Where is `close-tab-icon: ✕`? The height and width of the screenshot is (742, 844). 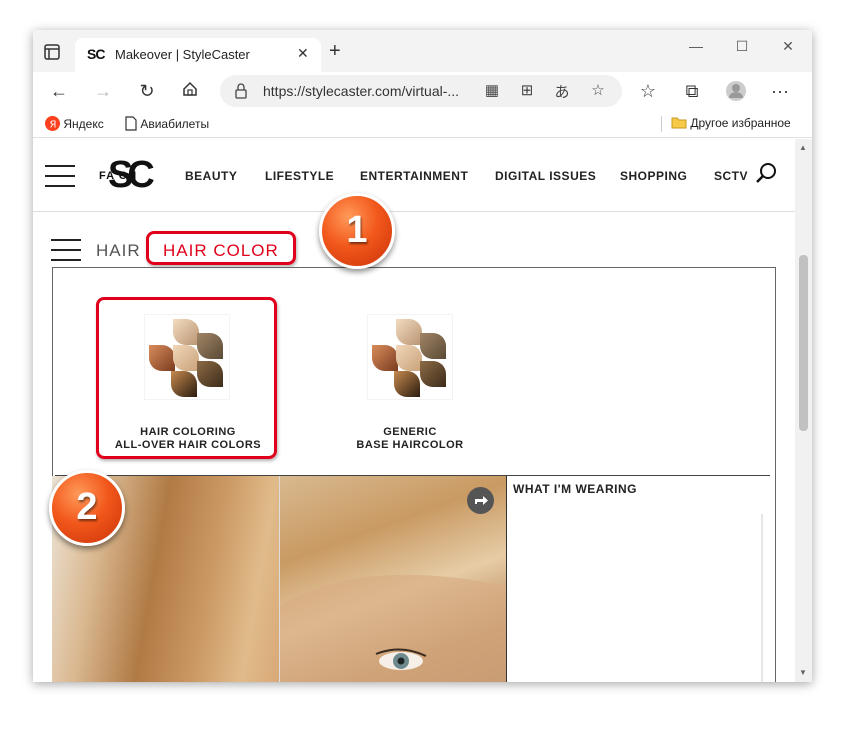
close-tab-icon: ✕ is located at coordinates (303, 53).